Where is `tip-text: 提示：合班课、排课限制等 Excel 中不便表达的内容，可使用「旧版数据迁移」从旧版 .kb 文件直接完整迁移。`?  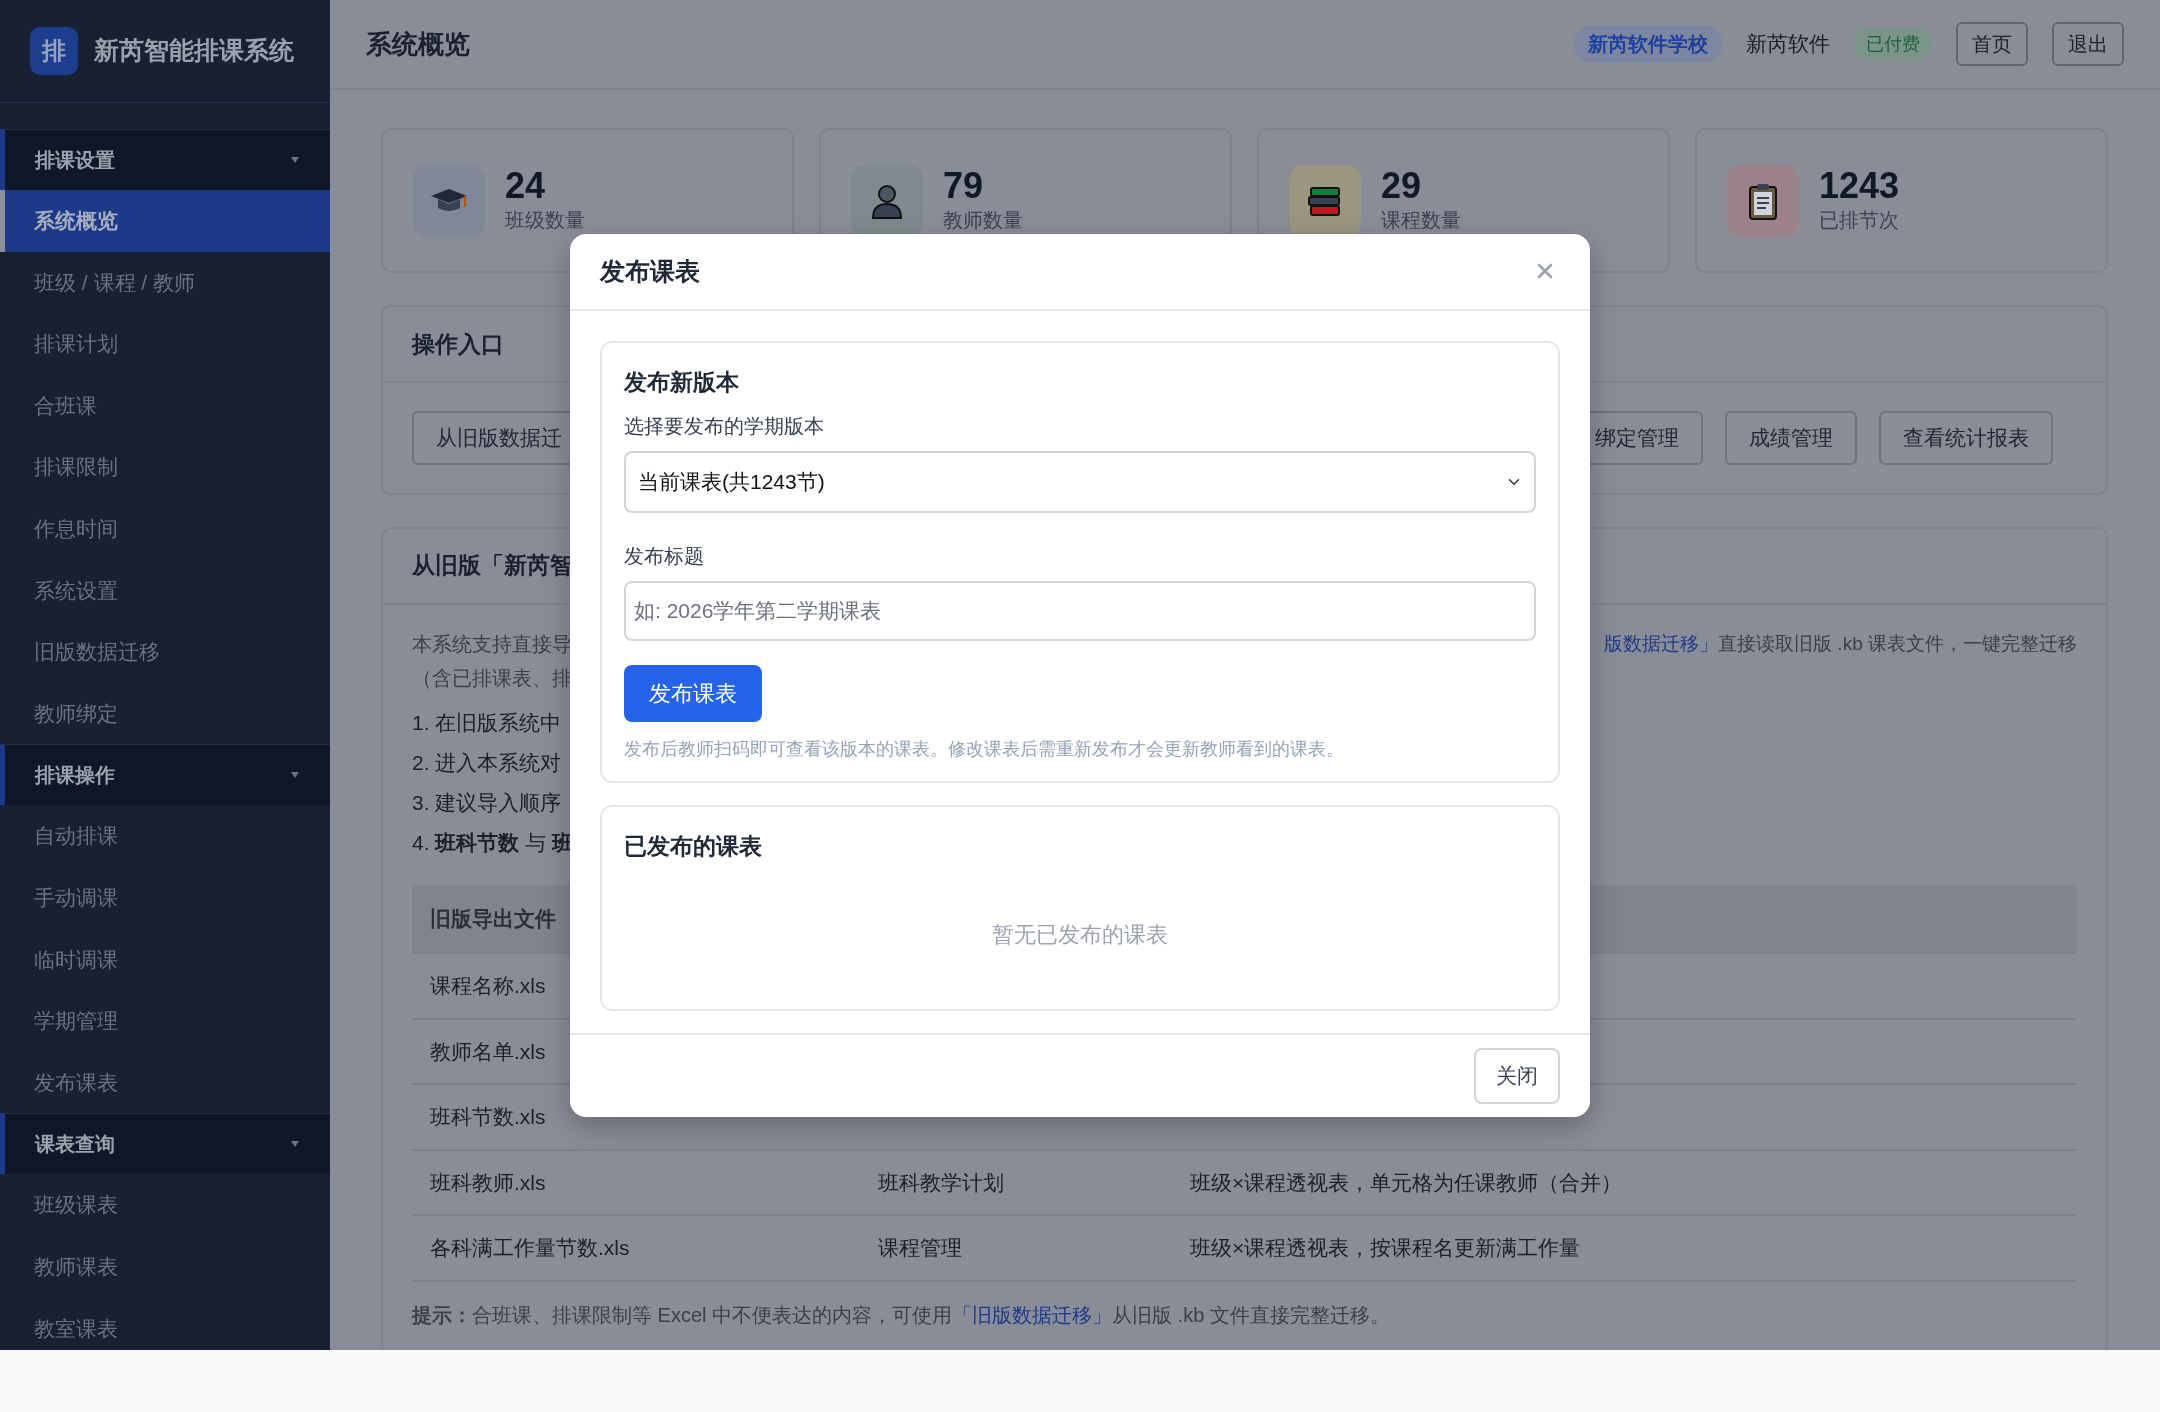
tip-text: 提示：合班课、排课限制等 Excel 中不便表达的内容，可使用「旧版数据迁移」从旧版 .kb 文件直接完整迁移。 is located at coordinates (901, 1315).